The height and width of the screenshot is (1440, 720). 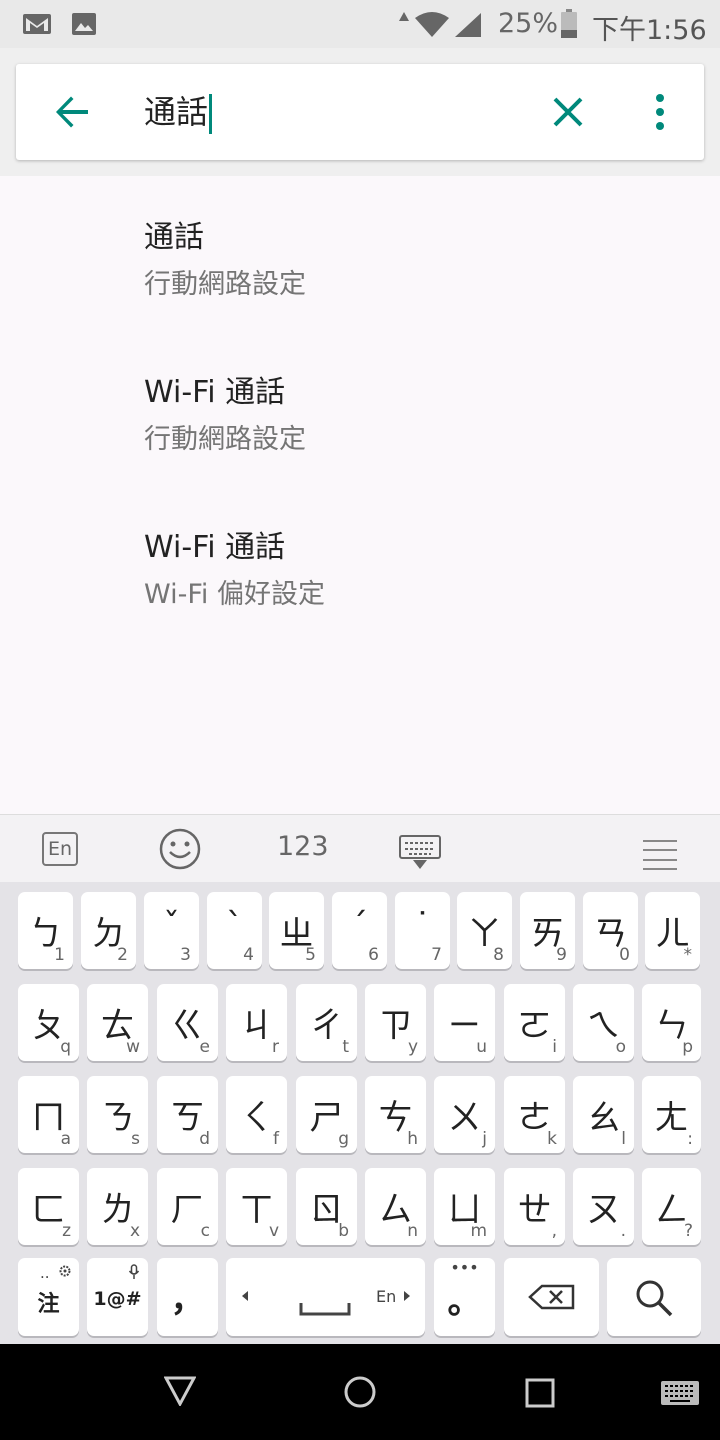 I want to click on search-area: 通話, so click(x=360, y=112).